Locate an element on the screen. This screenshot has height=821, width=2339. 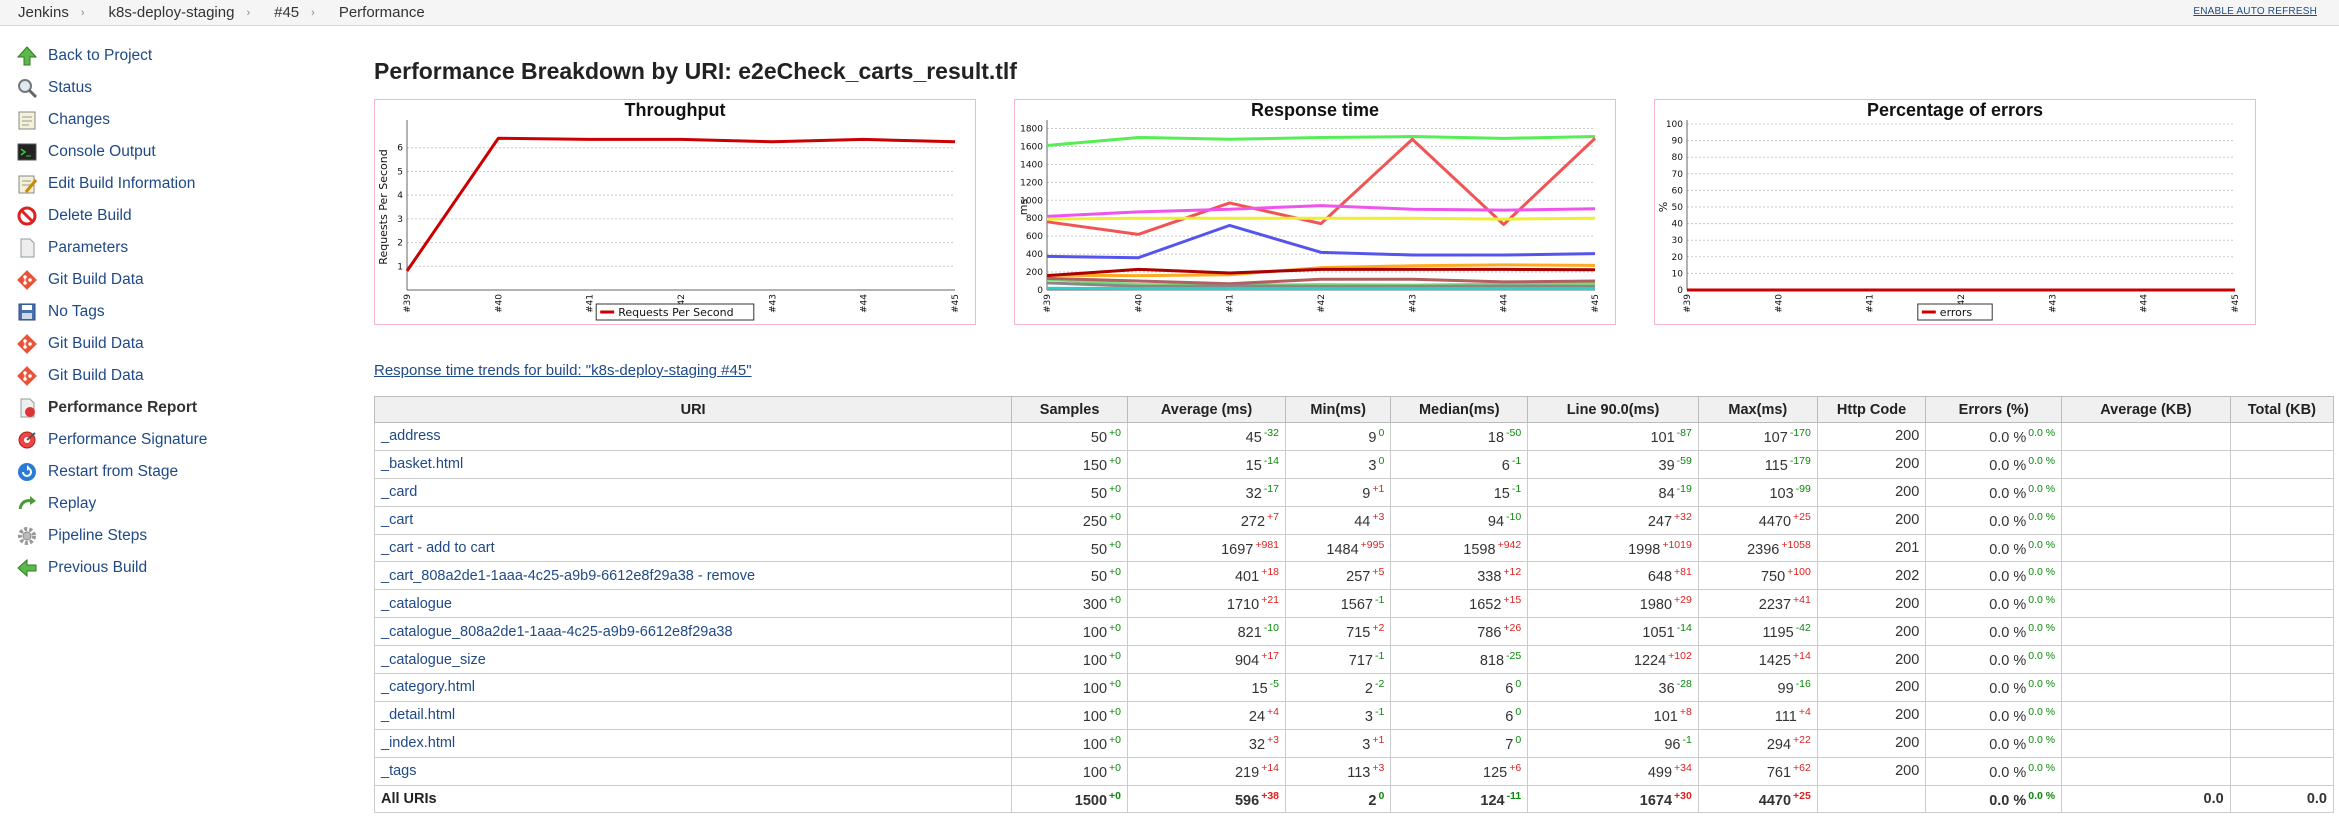
gear-icon is located at coordinates (27, 536).